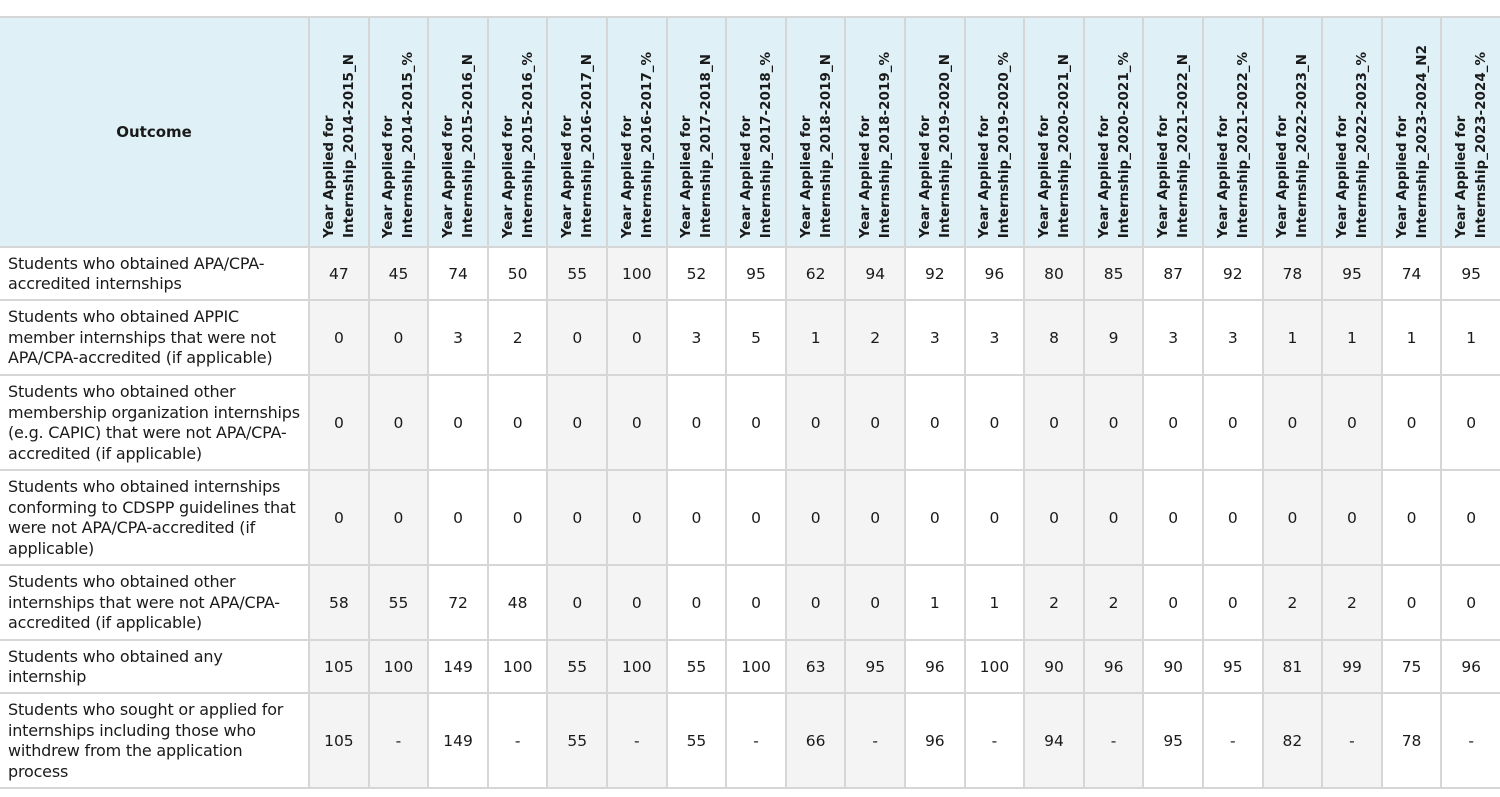  Describe the element at coordinates (1411, 740) in the screenshot. I see `table-cell: 78` at that location.